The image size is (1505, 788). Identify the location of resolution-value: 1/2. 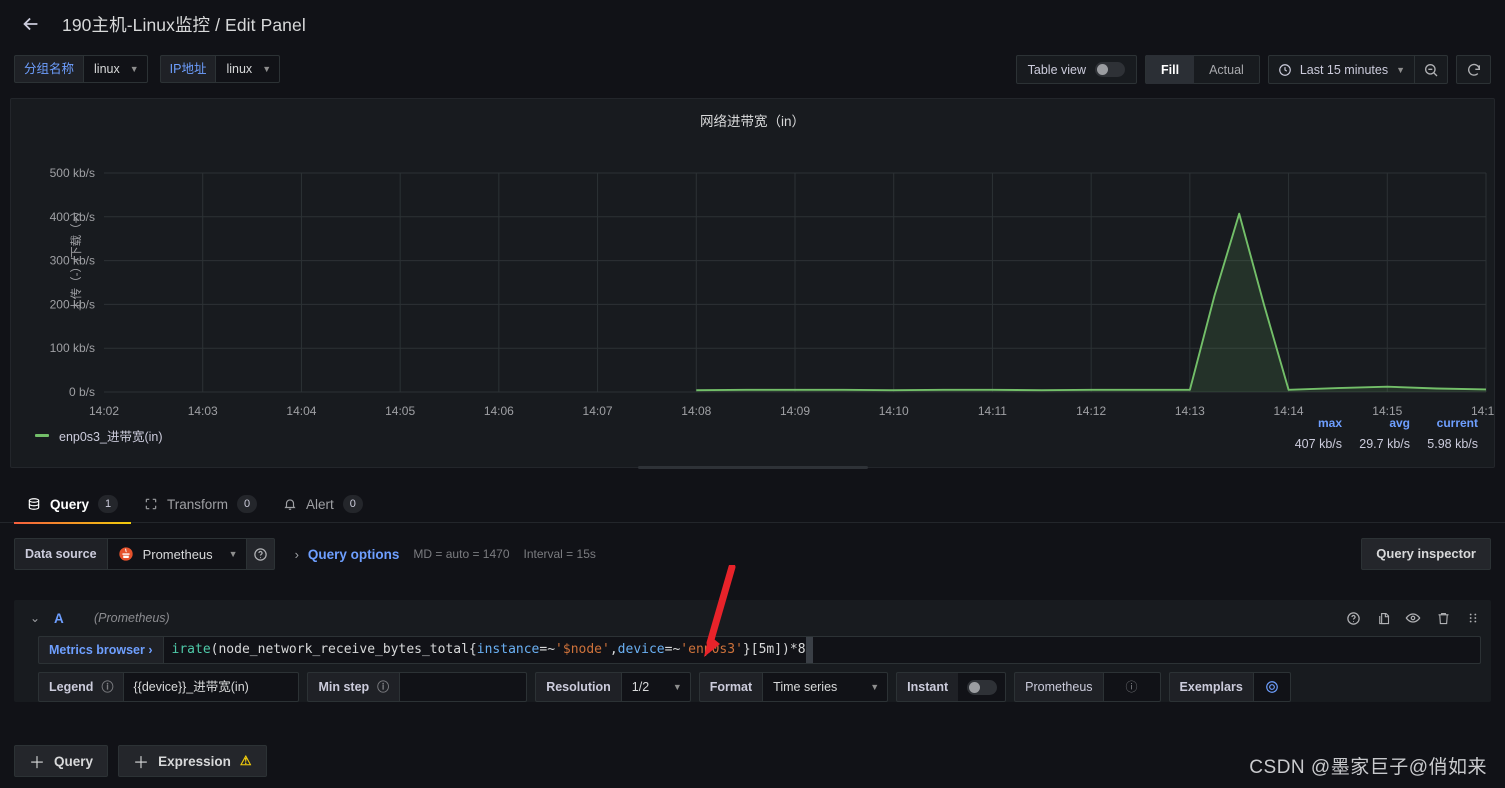
(640, 687).